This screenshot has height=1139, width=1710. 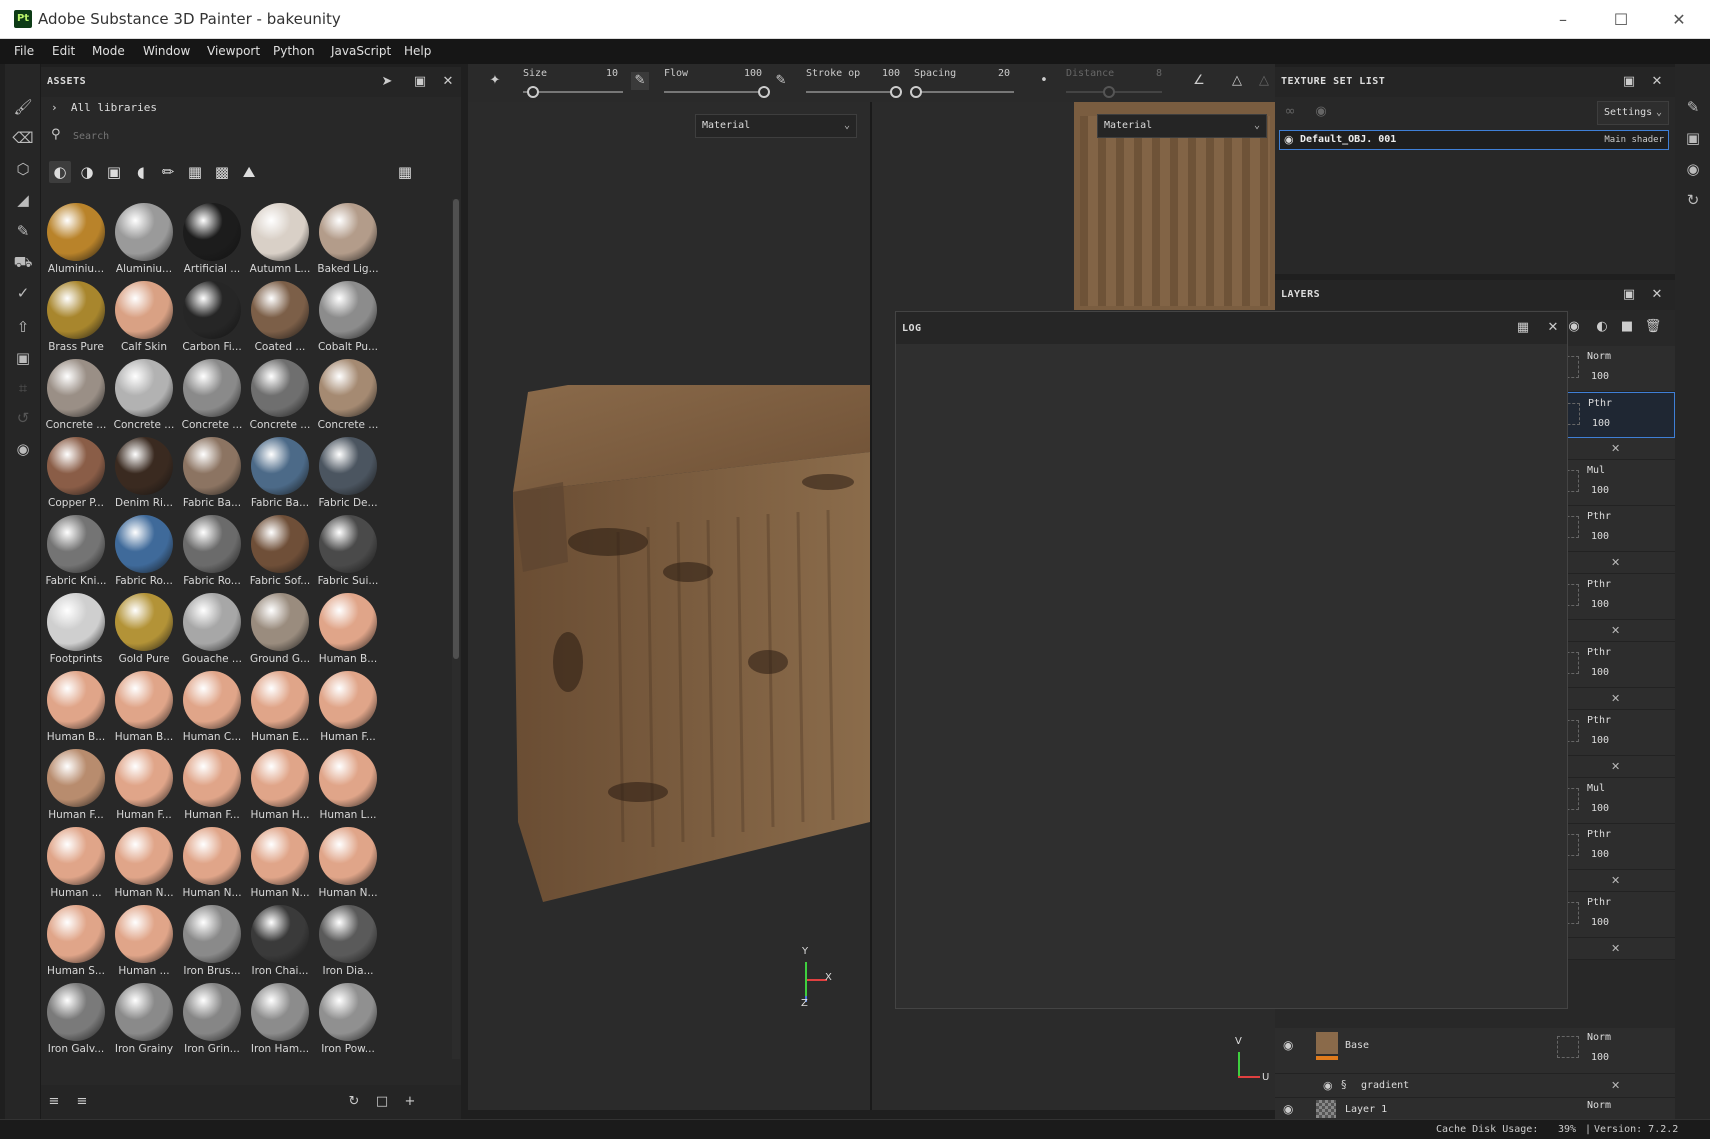 I want to click on viewport-2d-channel-dropdown: Material ⌄, so click(x=1182, y=126).